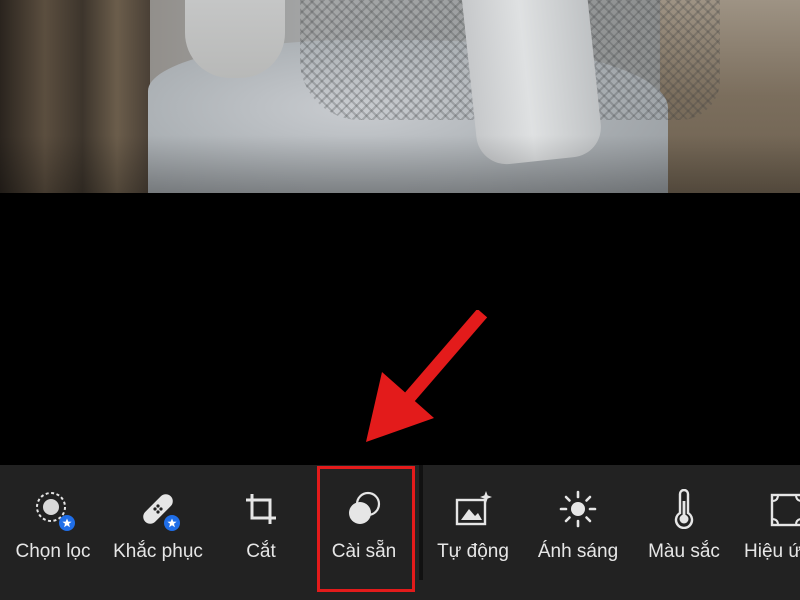 The width and height of the screenshot is (800, 600). I want to click on tool-healing: Khắc phục, so click(158, 532).